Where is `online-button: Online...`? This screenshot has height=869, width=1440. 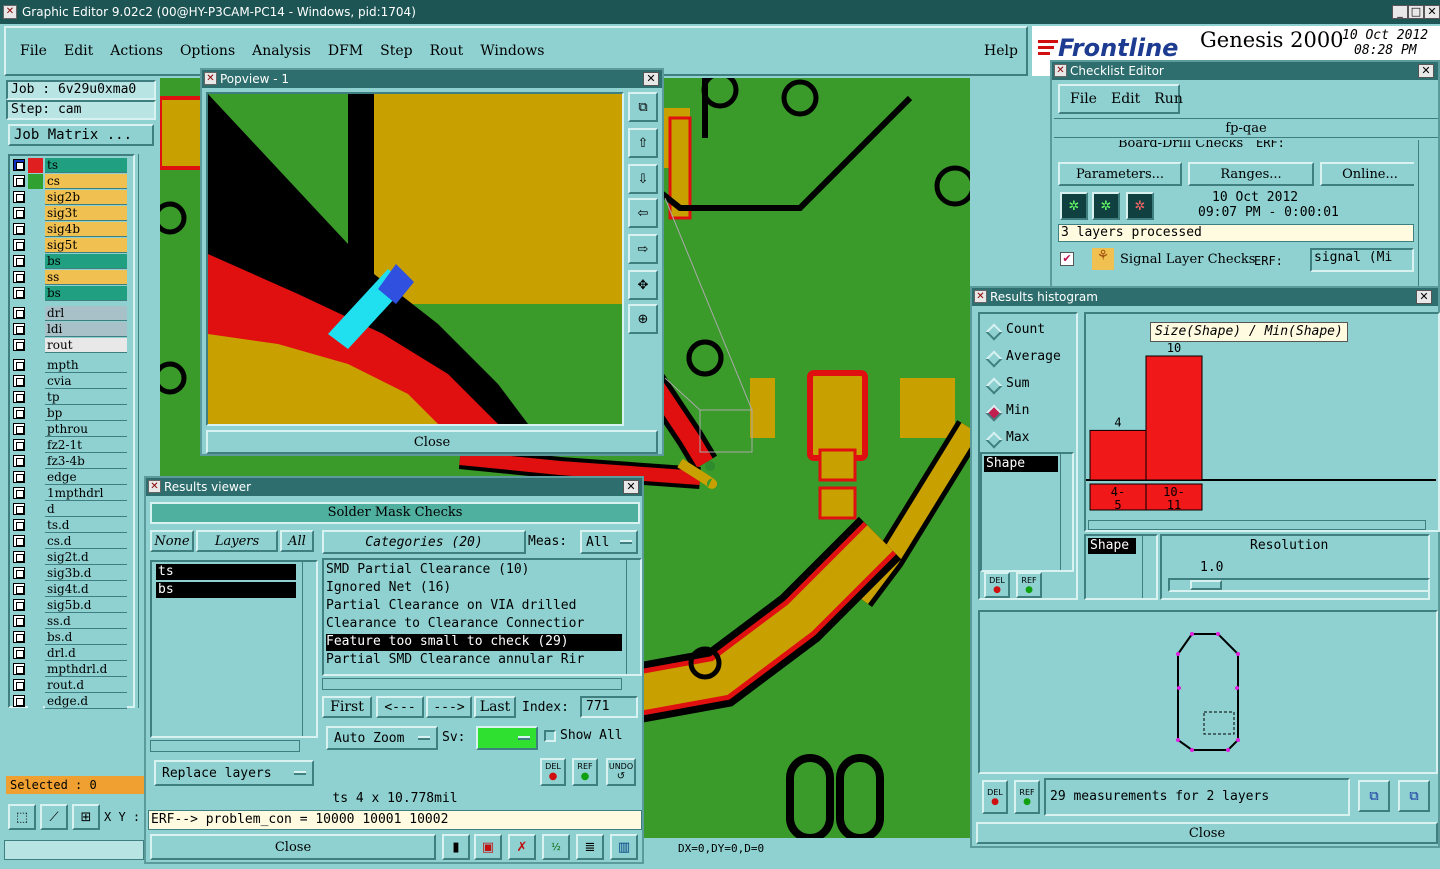
online-button: Online... is located at coordinates (1367, 174).